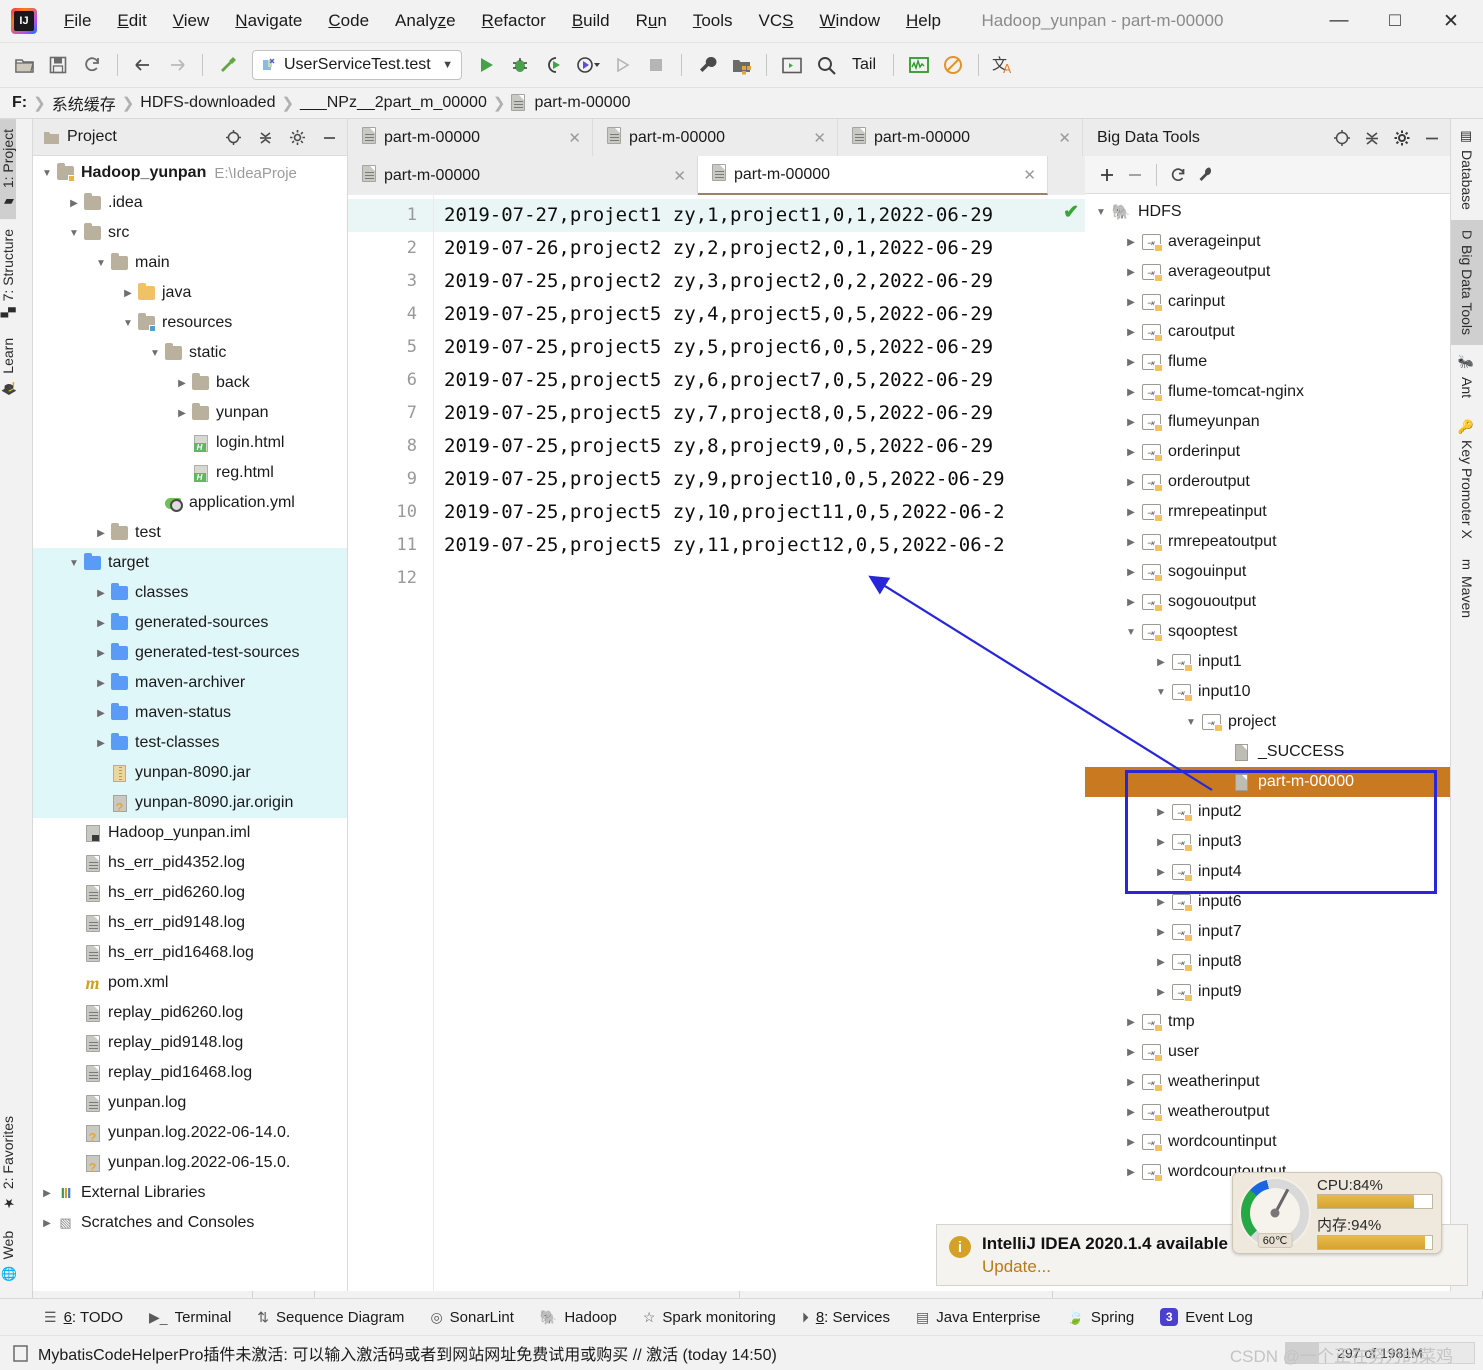 Image resolution: width=1483 pixels, height=1370 pixels. Describe the element at coordinates (8, 1163) in the screenshot. I see `tool-tab-2-favorites: ★ 2: Favorites` at that location.